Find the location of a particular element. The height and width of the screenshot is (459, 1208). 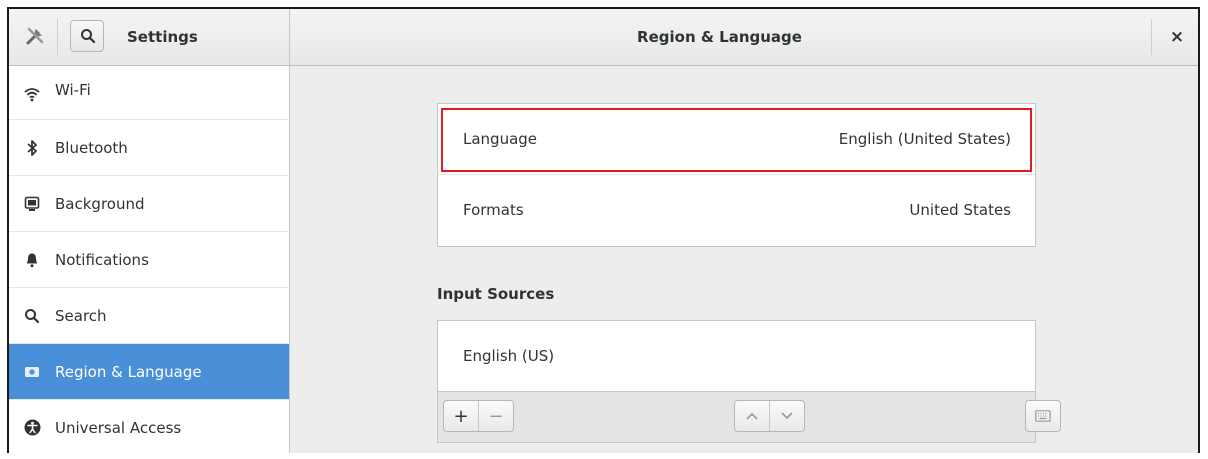

tools-icon is located at coordinates (35, 37).